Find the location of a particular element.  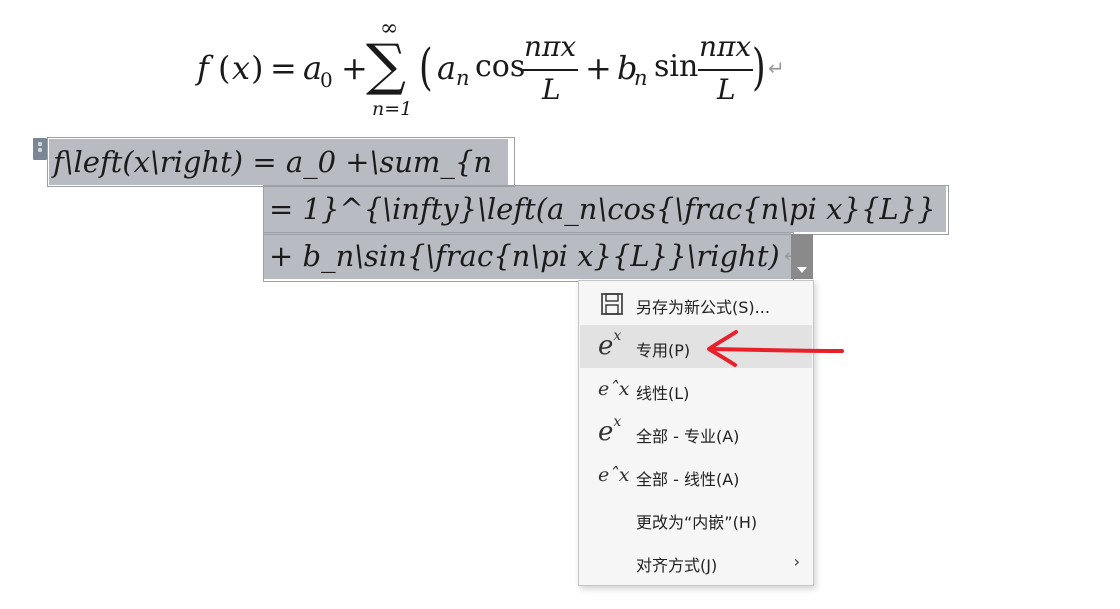

annotation-arrow-icon is located at coordinates (775, 348).